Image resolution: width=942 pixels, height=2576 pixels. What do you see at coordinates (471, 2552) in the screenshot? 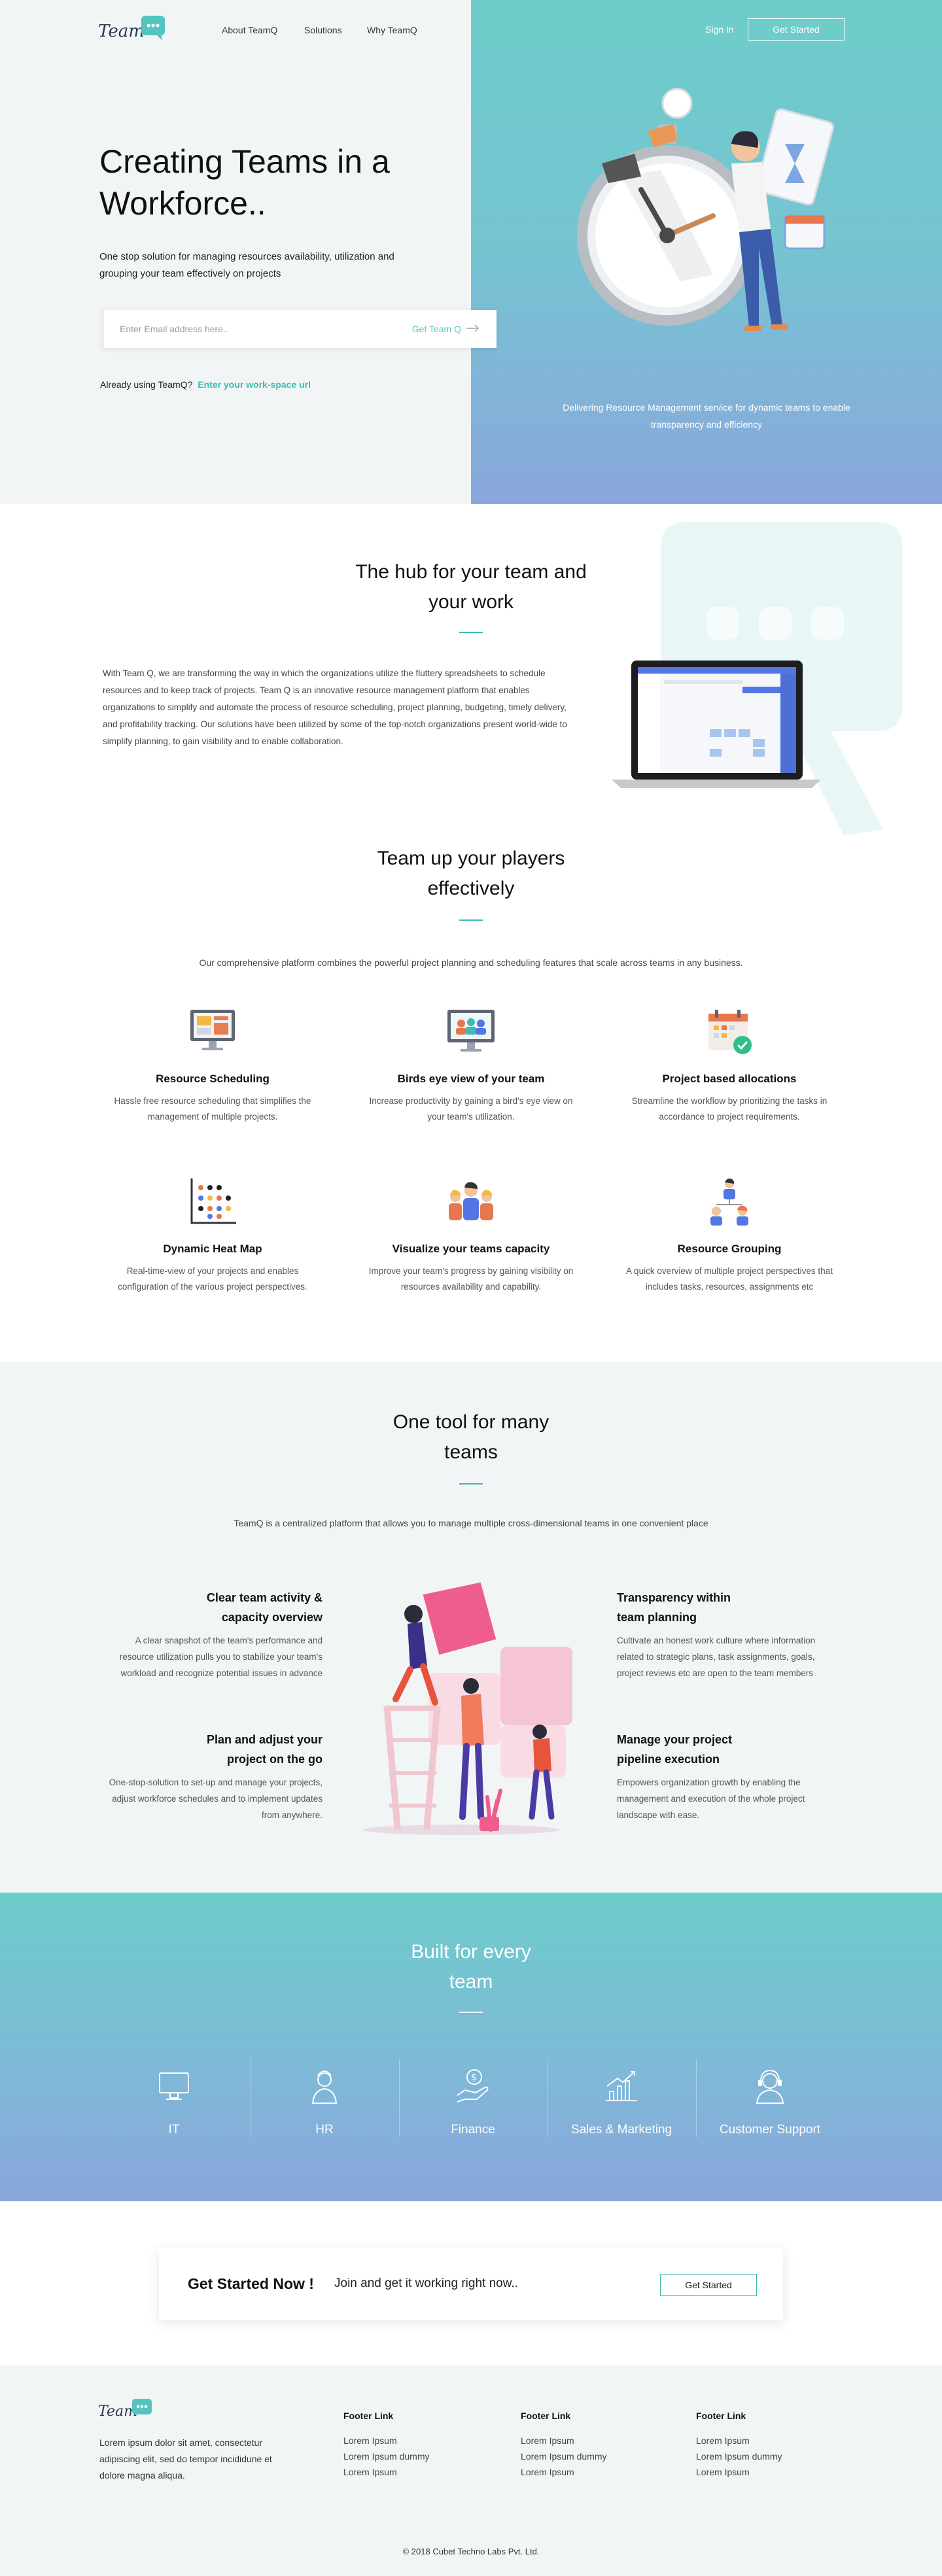
I see `copyright: © 2018 Cubet Techno Labs Pvt. Ltd.` at bounding box center [471, 2552].